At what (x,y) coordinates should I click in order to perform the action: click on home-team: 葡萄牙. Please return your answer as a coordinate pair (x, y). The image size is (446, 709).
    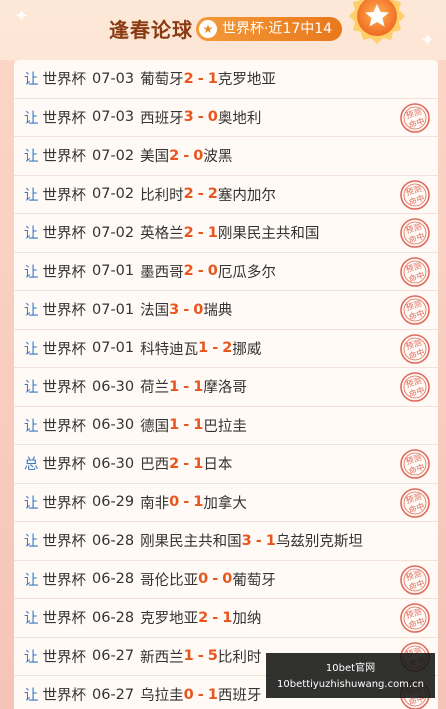
    Looking at the image, I should click on (162, 80).